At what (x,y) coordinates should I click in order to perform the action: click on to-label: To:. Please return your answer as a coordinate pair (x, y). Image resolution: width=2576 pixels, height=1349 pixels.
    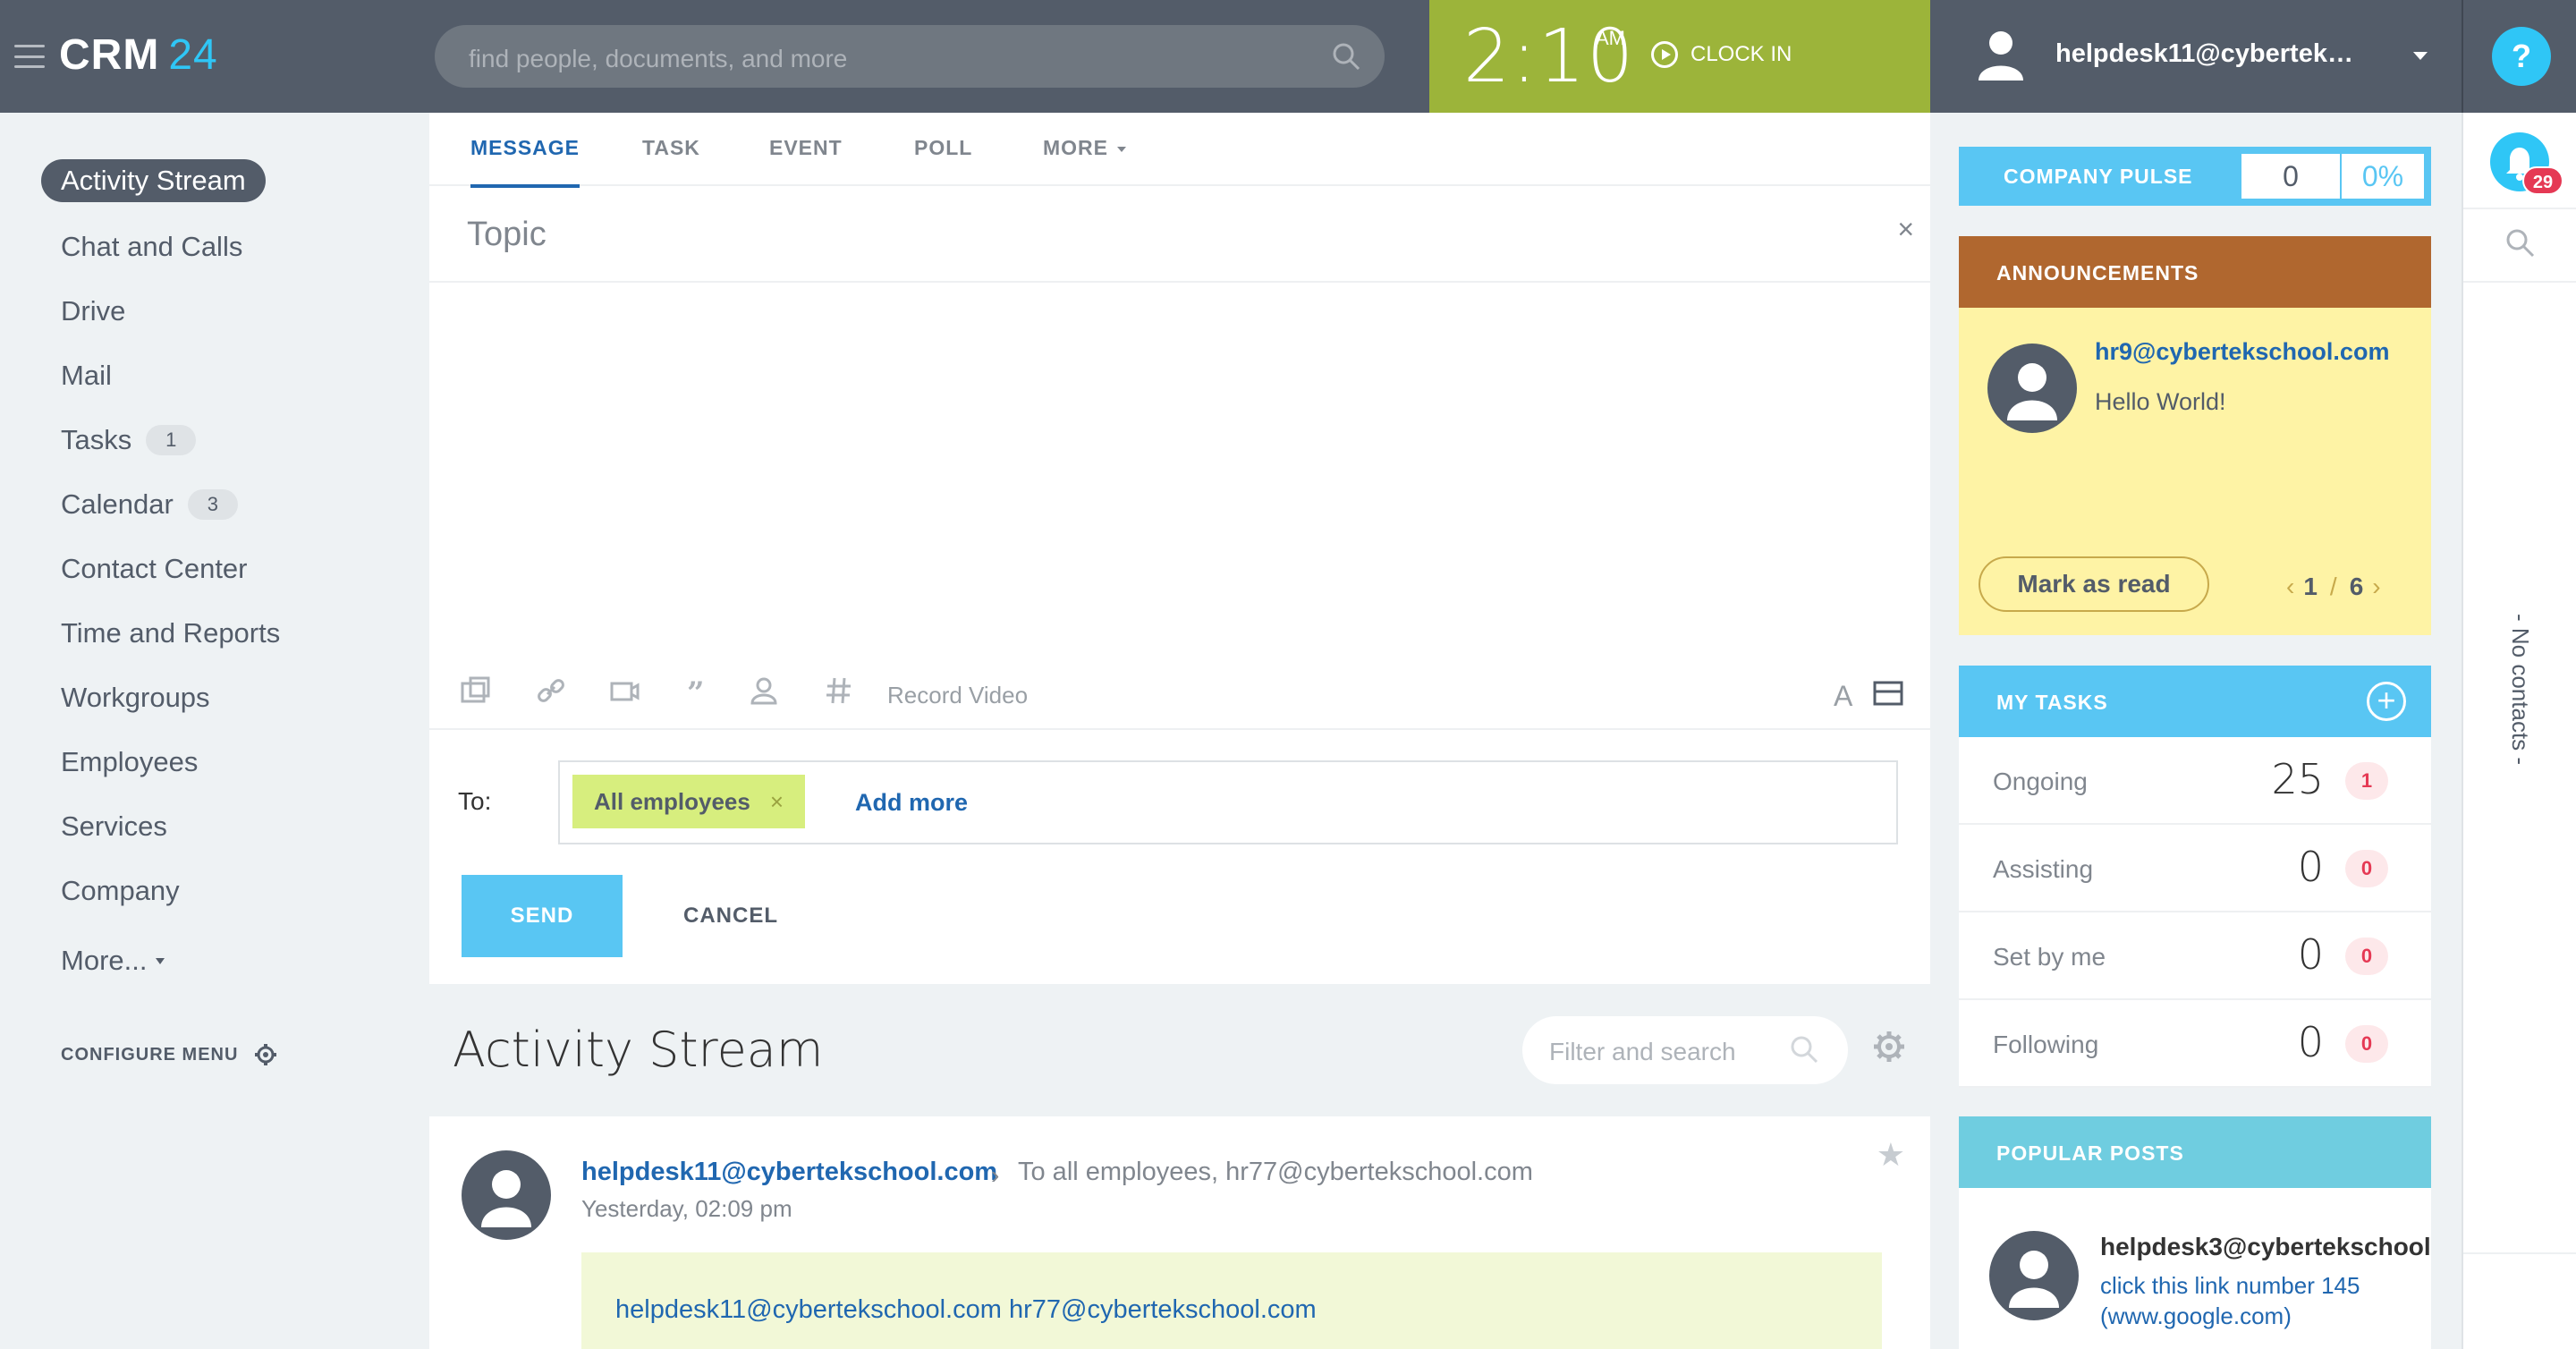
    Looking at the image, I should click on (475, 801).